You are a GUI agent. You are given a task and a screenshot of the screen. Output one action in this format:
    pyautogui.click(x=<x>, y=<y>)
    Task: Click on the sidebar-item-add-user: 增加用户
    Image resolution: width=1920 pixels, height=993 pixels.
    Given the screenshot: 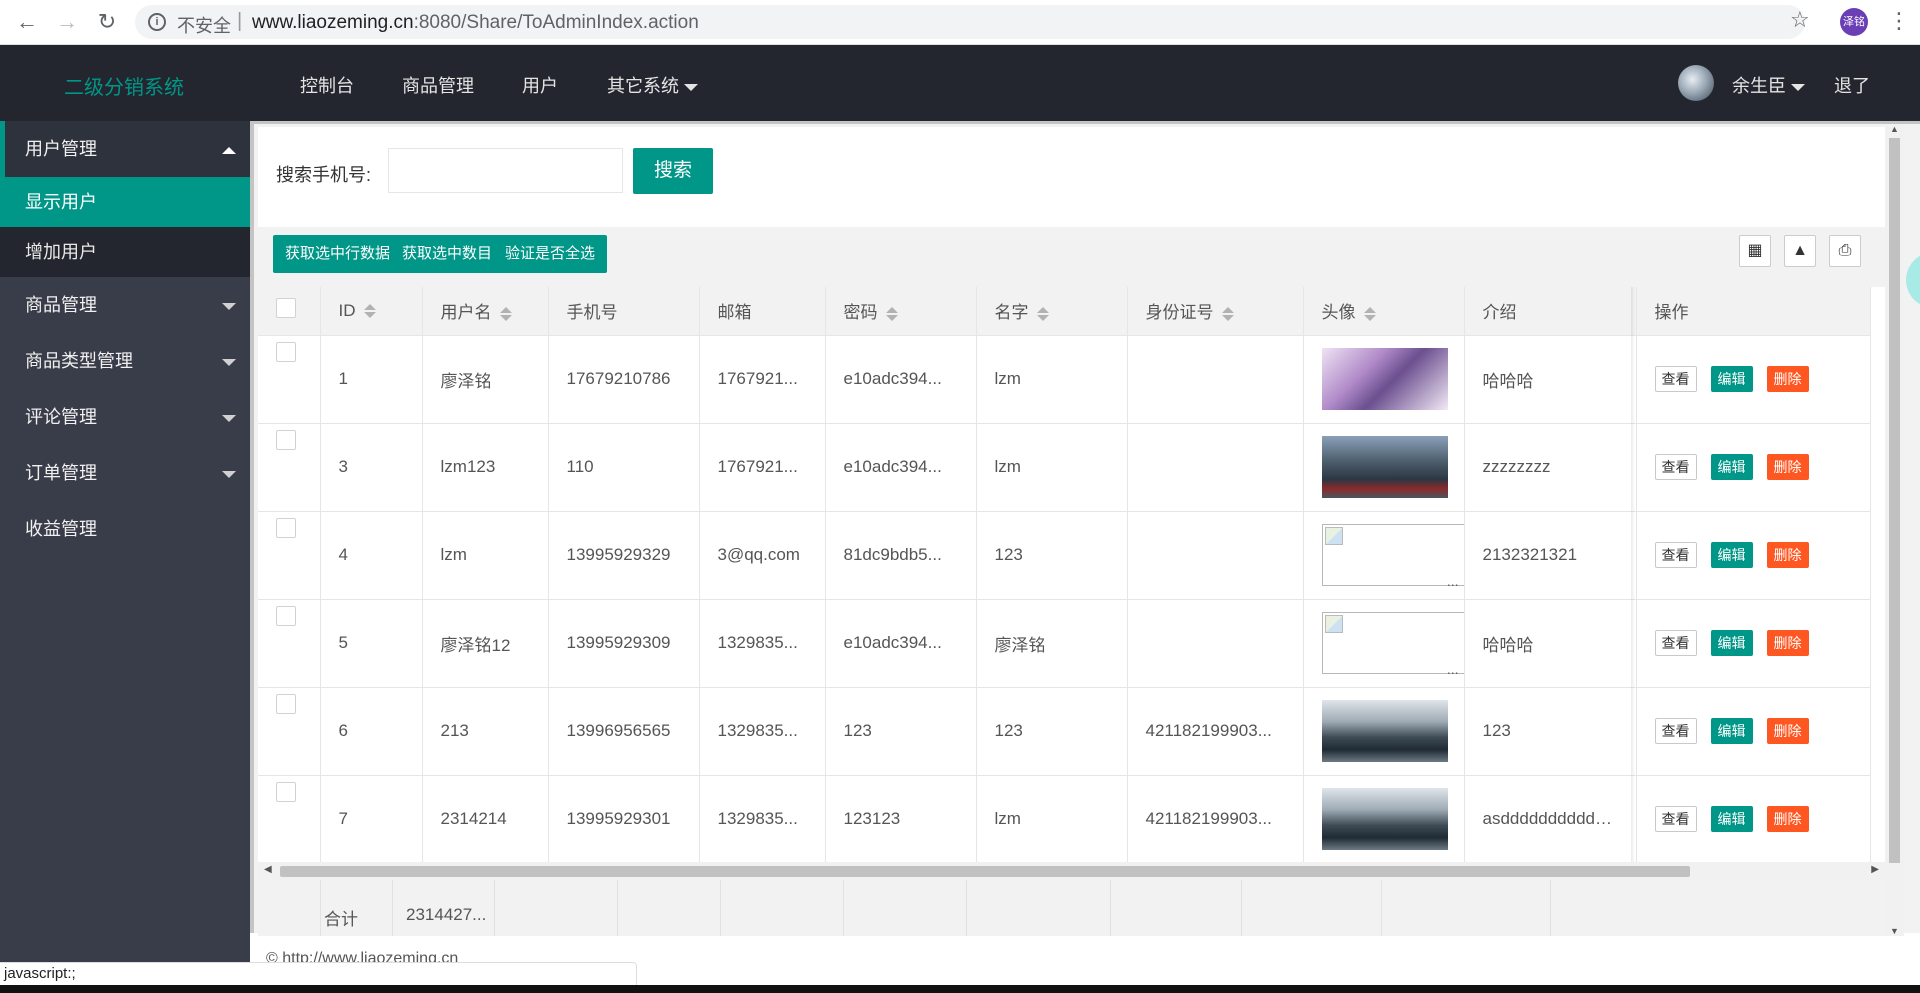 What is the action you would take?
    pyautogui.click(x=125, y=252)
    